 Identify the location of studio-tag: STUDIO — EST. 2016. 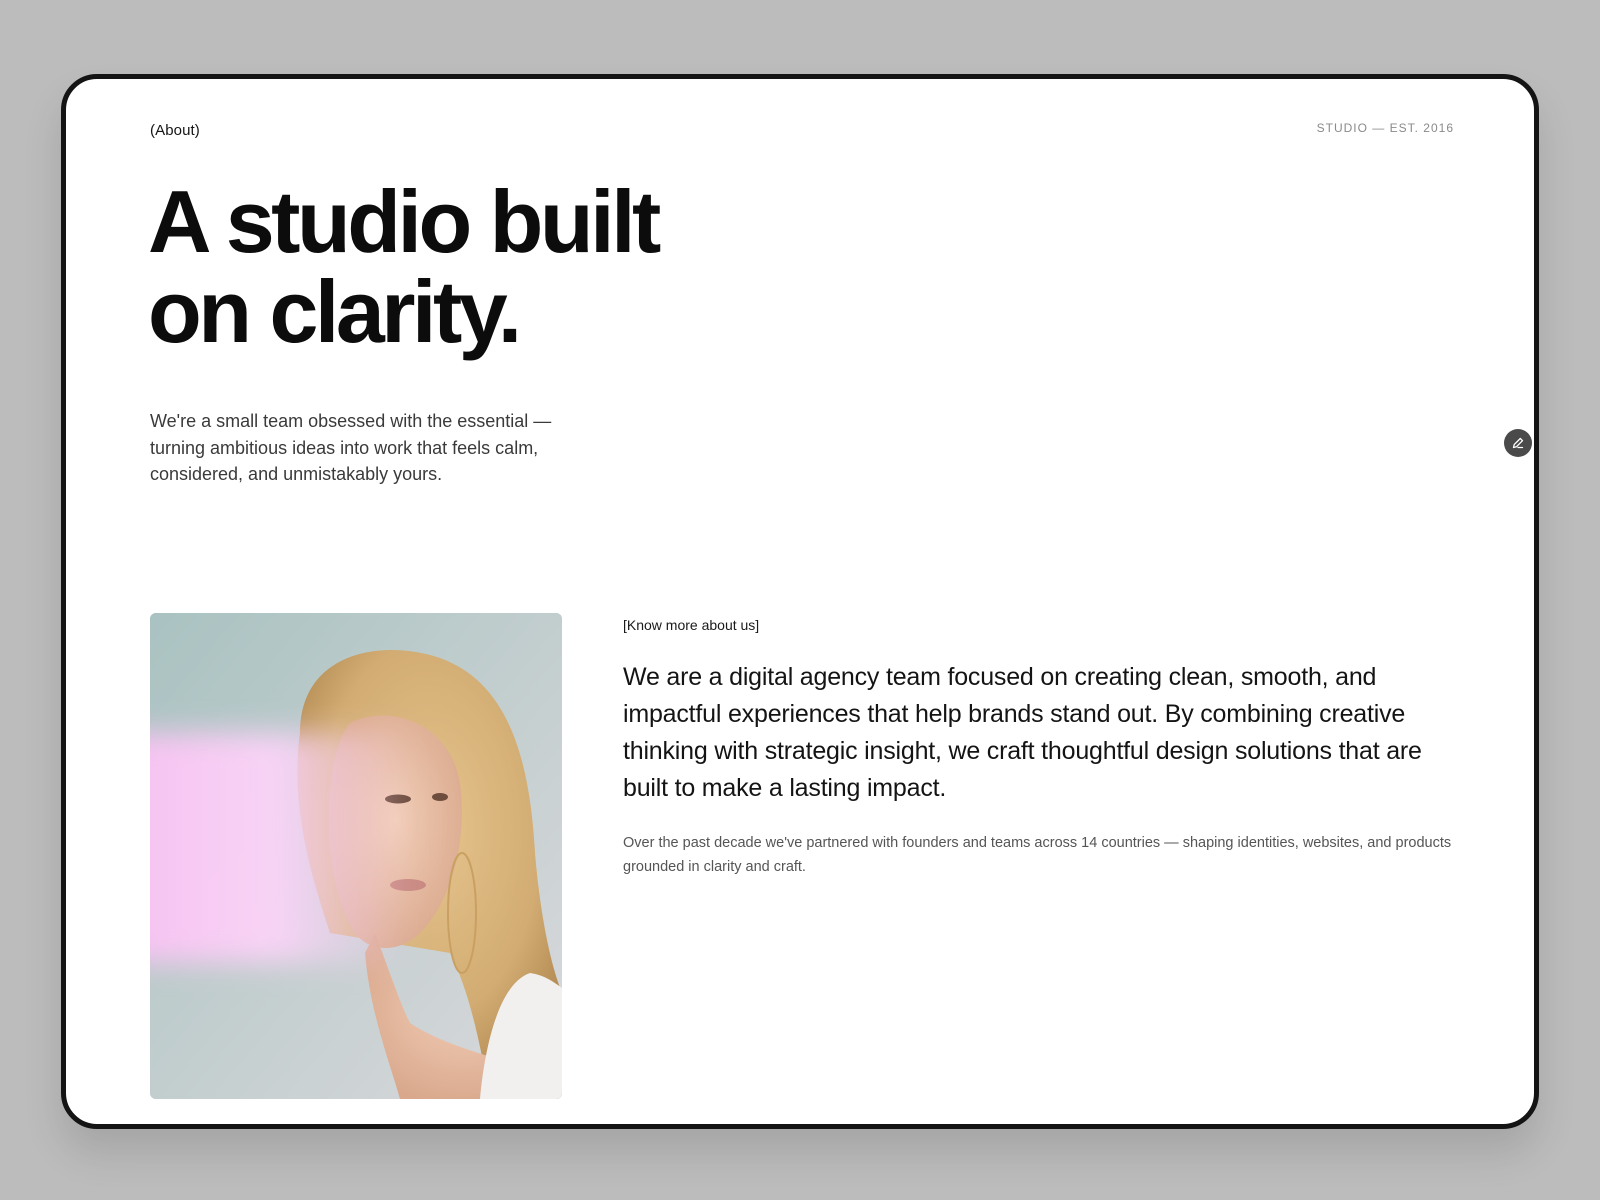
(1385, 128).